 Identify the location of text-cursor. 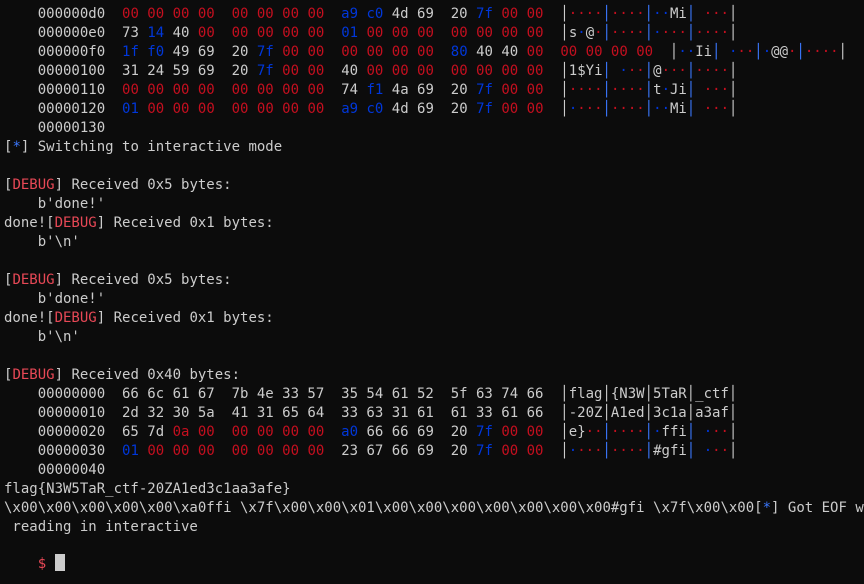
(59, 562).